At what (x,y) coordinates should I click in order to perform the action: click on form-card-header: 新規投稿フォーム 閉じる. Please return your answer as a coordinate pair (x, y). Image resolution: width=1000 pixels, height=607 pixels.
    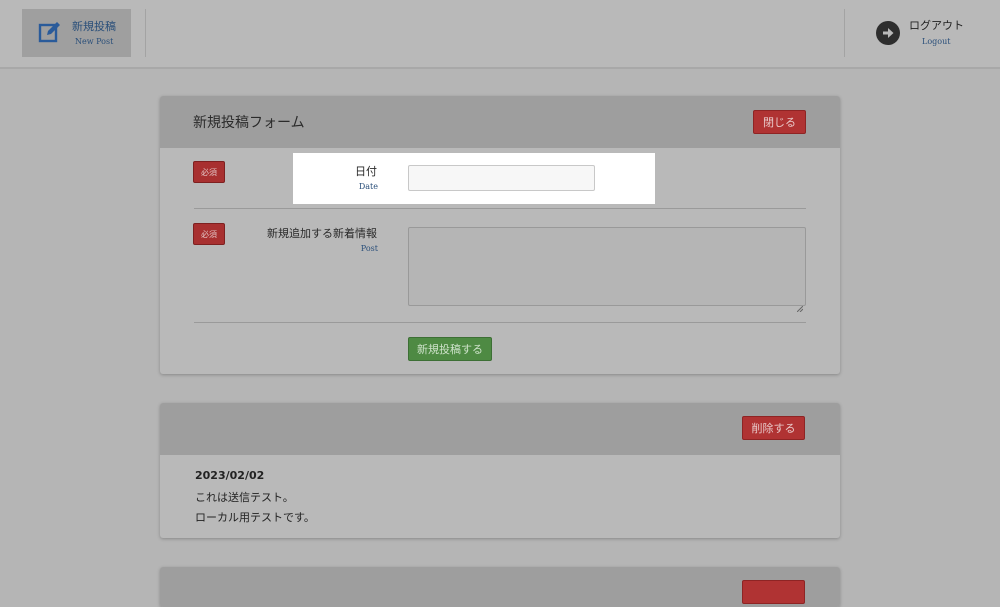
    Looking at the image, I should click on (500, 122).